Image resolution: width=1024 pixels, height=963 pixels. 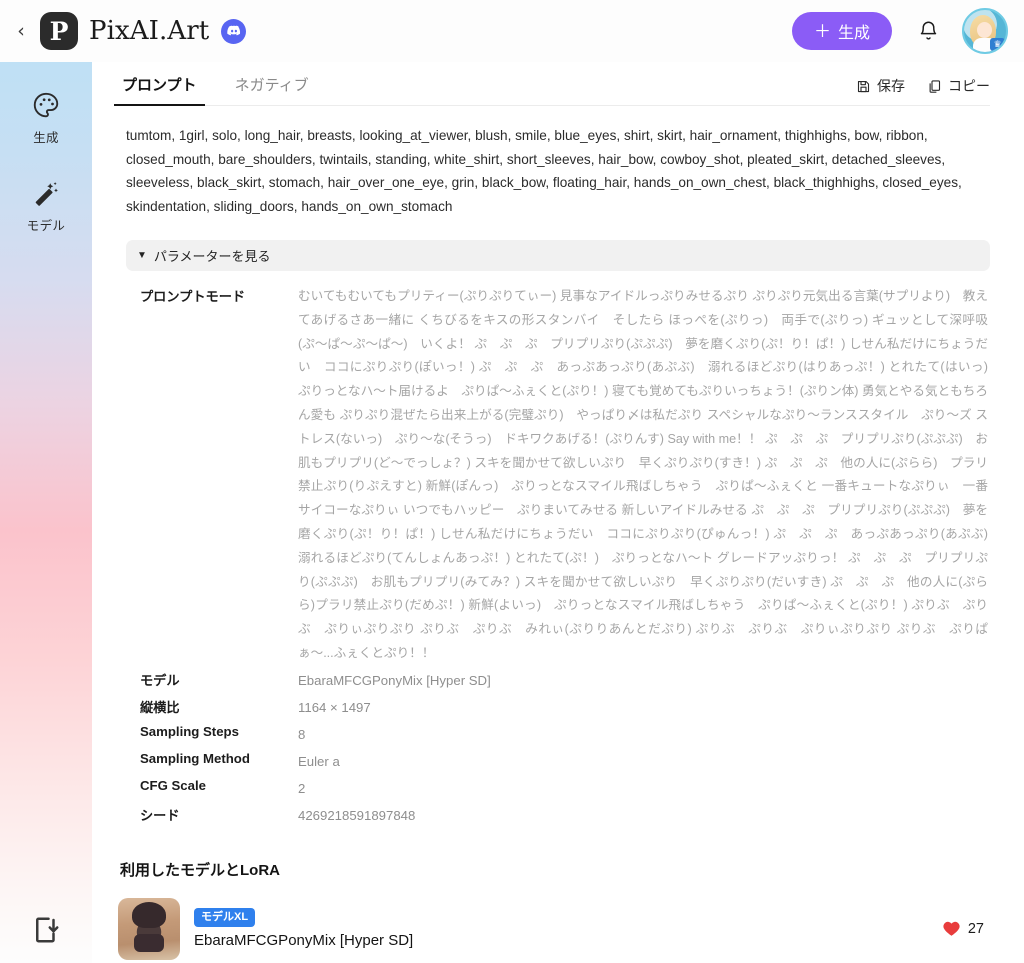 I want to click on model-name: EbaraMFCGPonyMix [Hyper SD], so click(x=303, y=940).